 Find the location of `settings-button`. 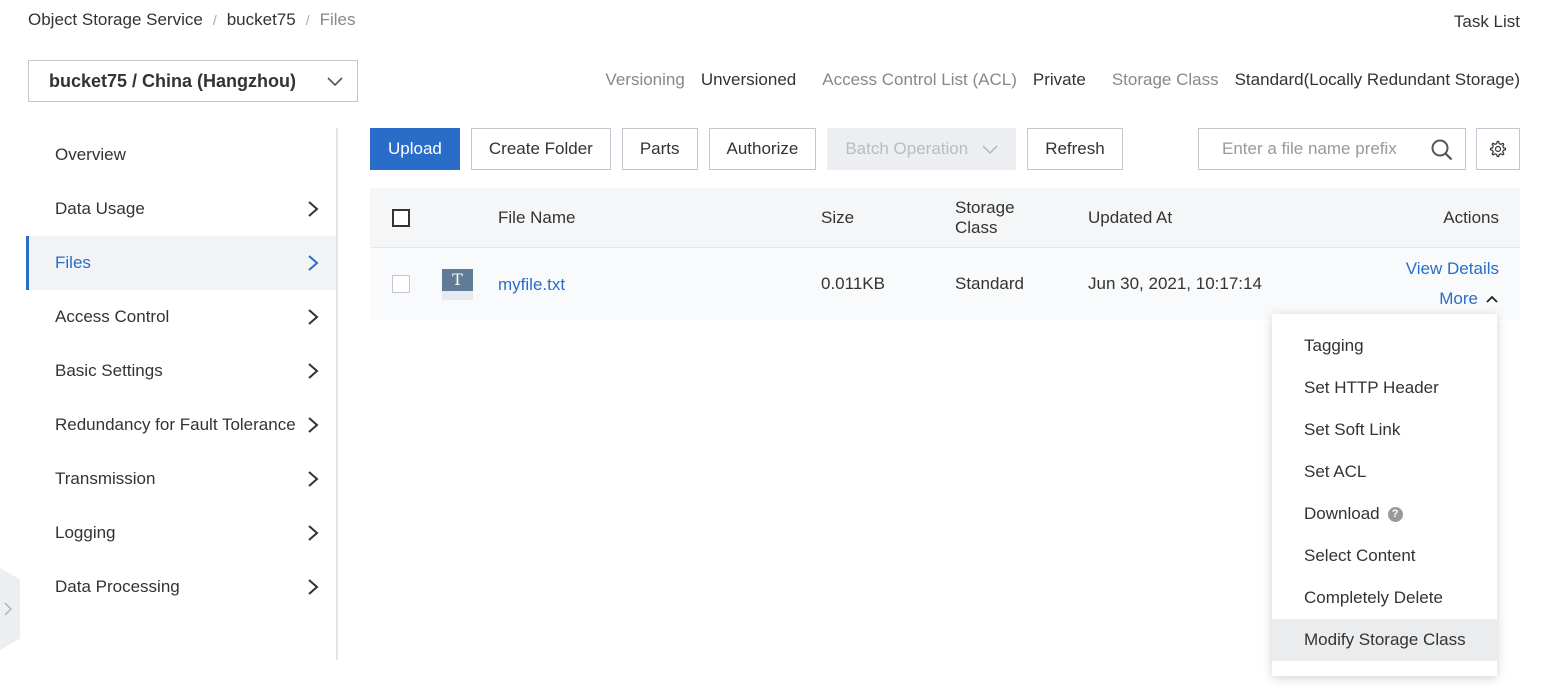

settings-button is located at coordinates (1498, 149).